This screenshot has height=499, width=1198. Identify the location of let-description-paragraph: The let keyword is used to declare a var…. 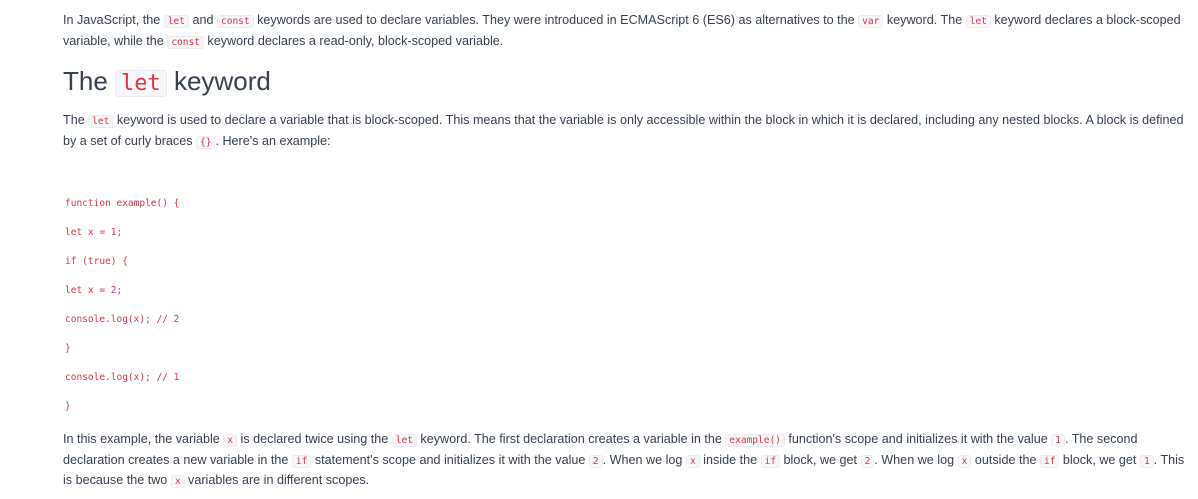
(628, 131).